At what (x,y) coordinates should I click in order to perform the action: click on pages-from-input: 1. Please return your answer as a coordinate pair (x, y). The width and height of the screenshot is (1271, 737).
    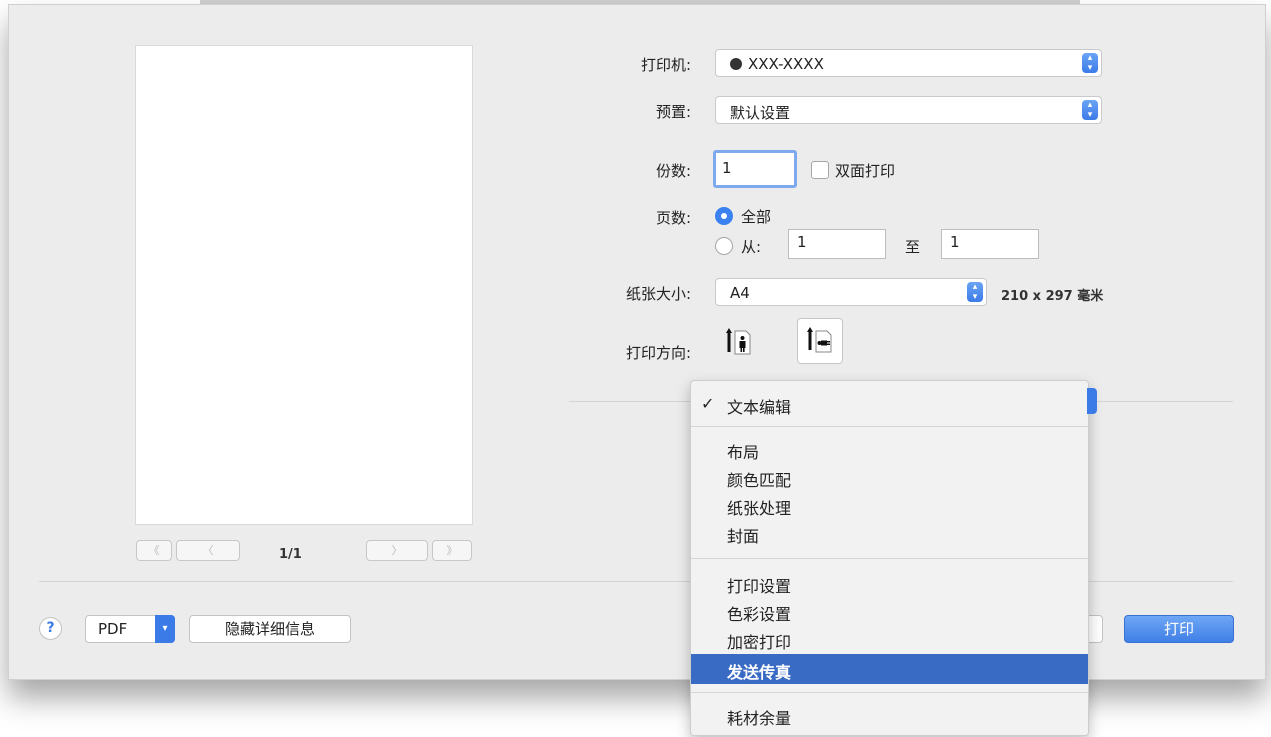
    Looking at the image, I should click on (837, 244).